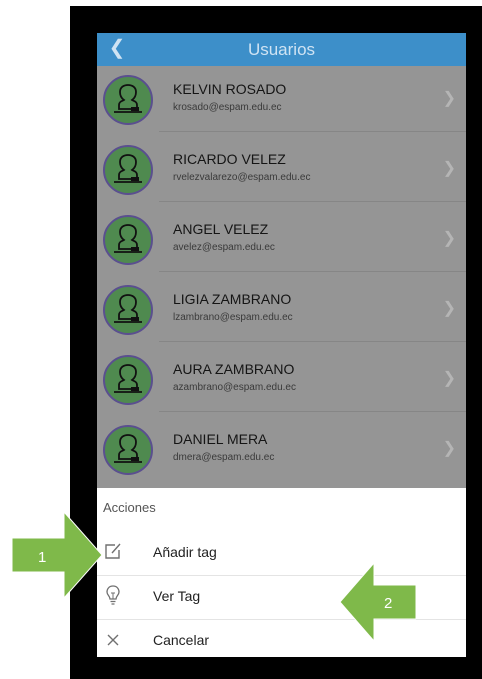 The image size is (482, 679). I want to click on list-item: LIGIA ZAMBRANO lzambrano@espam.edu.ec ❯, so click(281, 309).